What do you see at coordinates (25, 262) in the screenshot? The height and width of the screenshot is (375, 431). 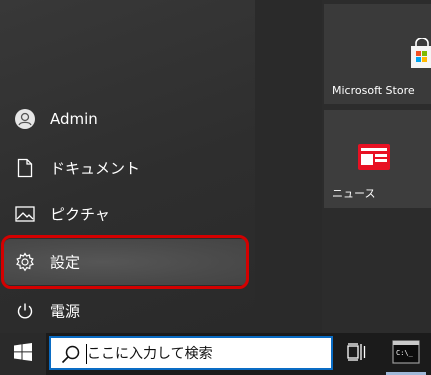 I see `gear-icon` at bounding box center [25, 262].